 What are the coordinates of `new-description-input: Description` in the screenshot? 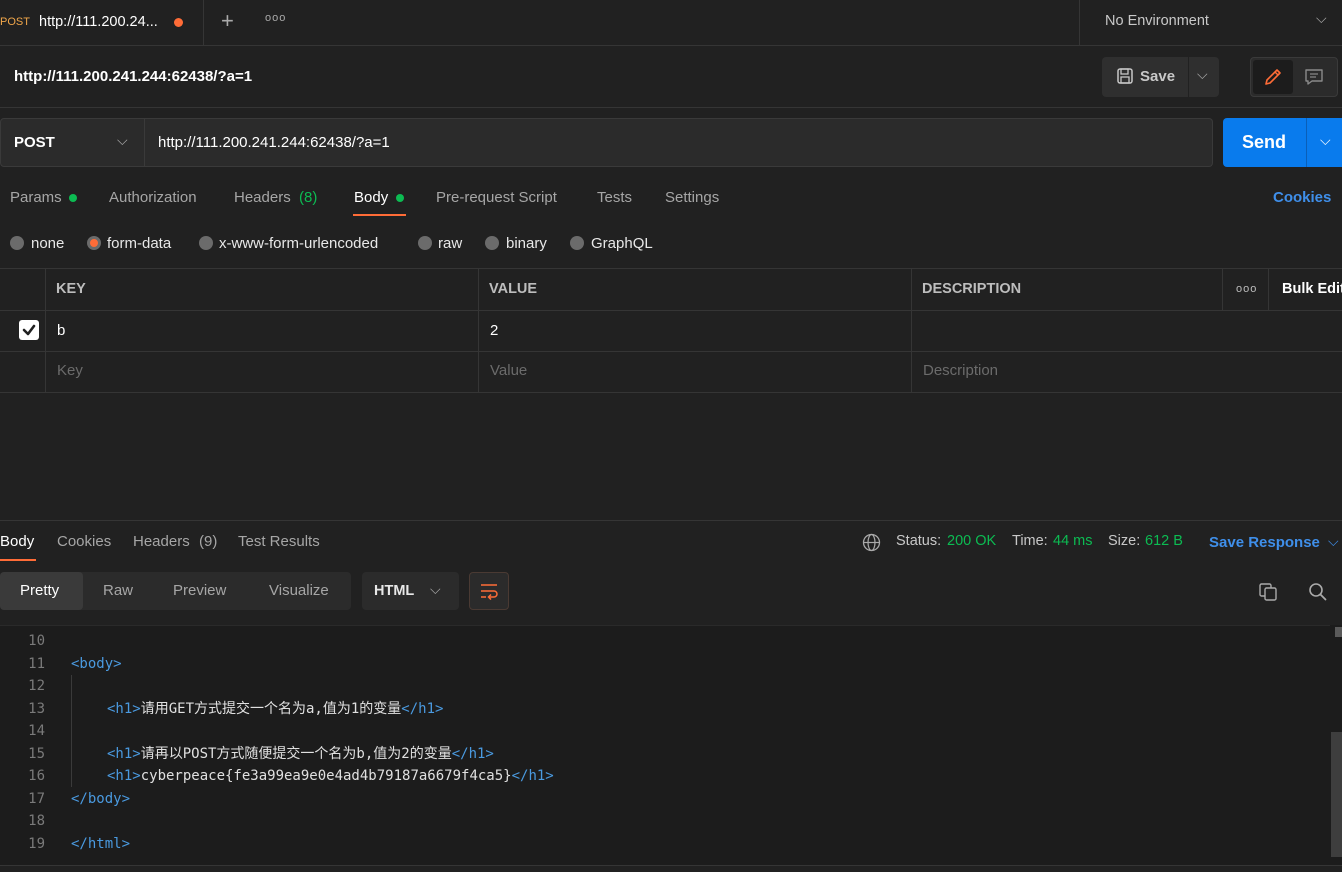 It's located at (960, 370).